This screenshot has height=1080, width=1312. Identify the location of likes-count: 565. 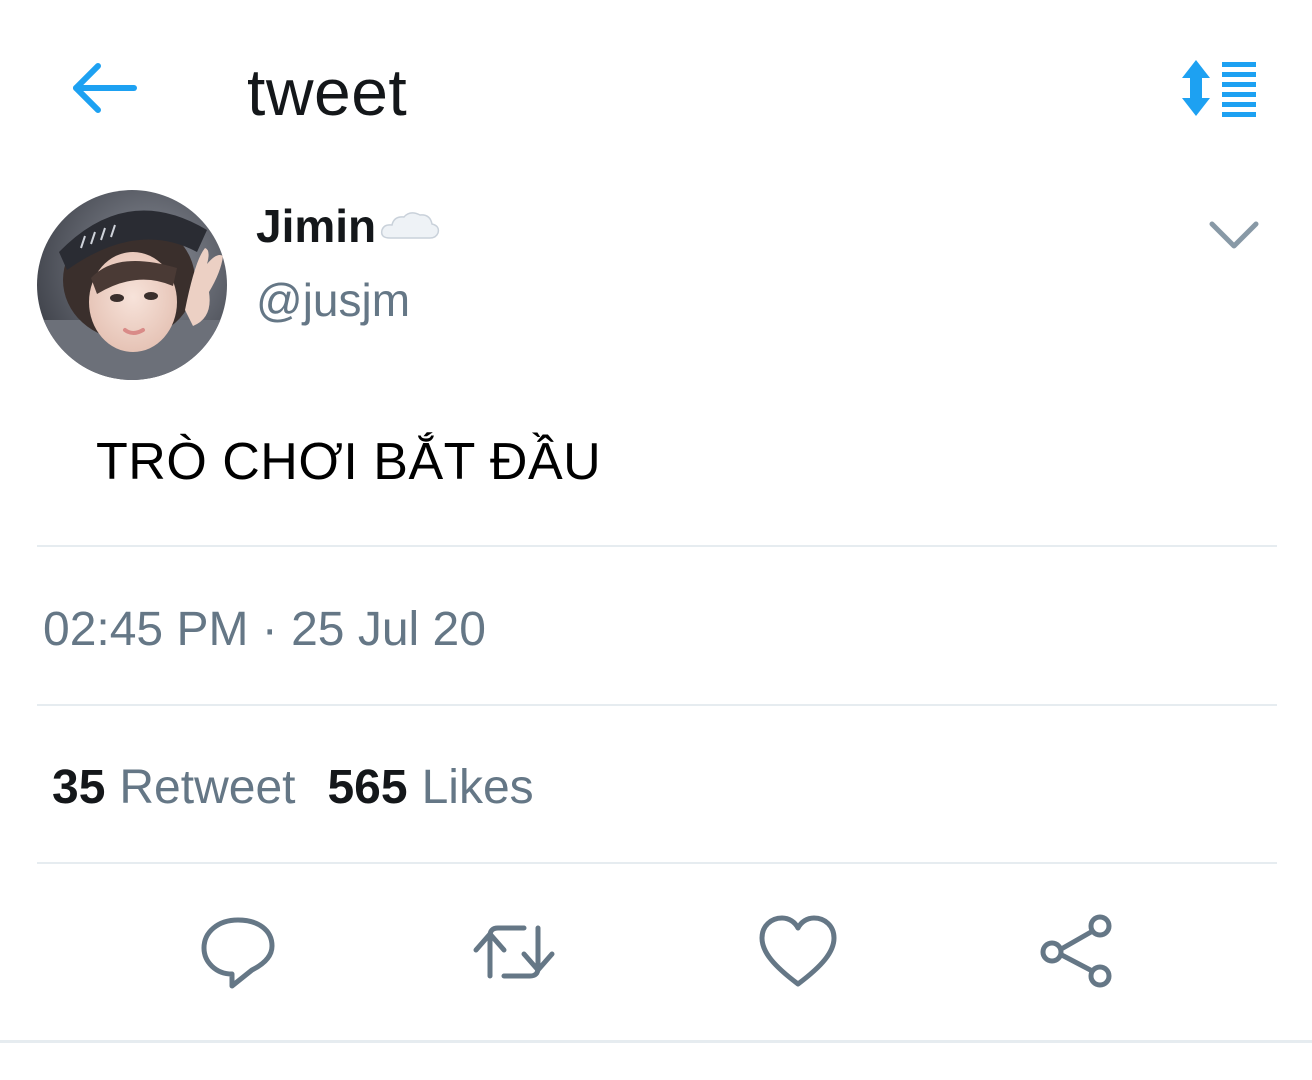
(367, 788).